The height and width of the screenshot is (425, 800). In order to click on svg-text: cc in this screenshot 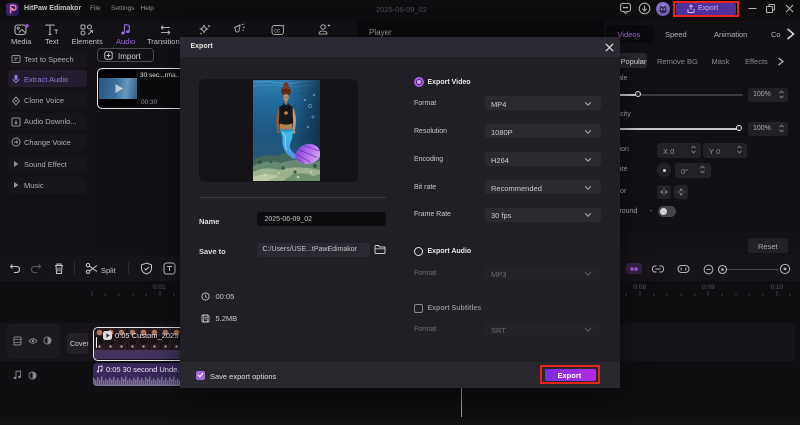, I will do `click(277, 32)`.